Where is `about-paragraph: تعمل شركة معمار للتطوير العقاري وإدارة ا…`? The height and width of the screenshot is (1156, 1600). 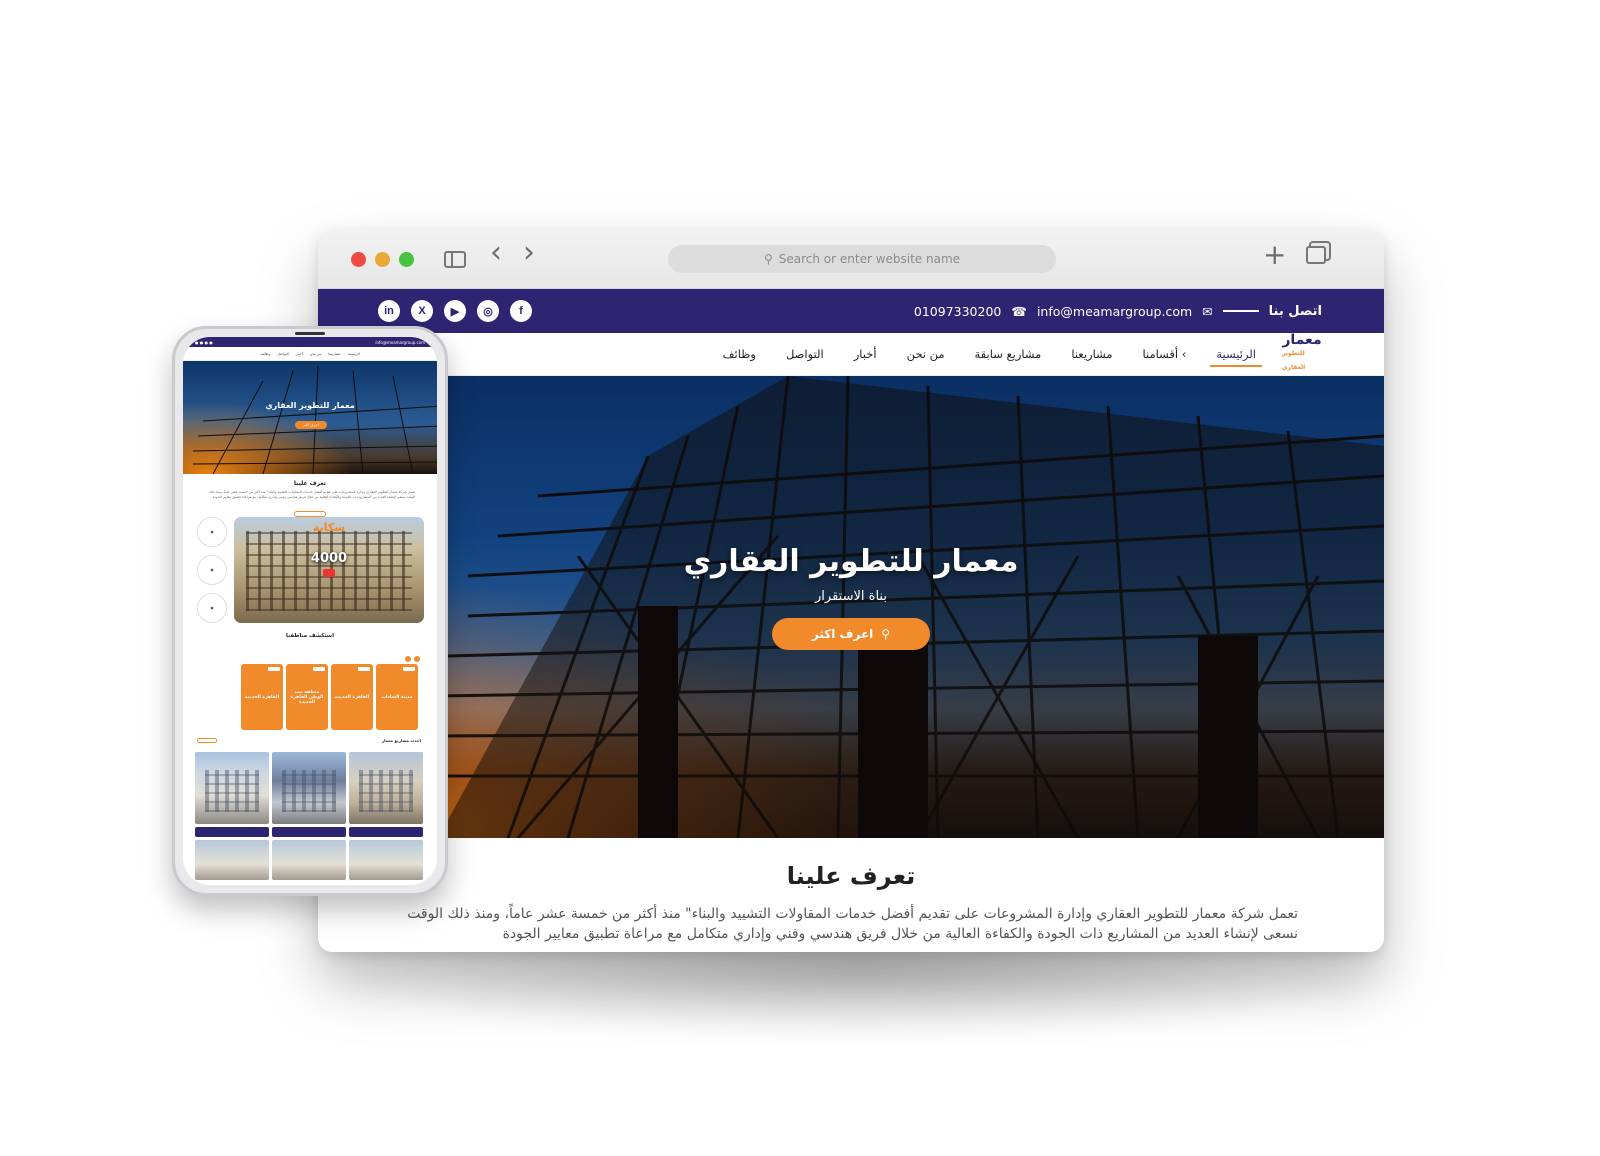 about-paragraph: تعمل شركة معمار للتطوير العقاري وإدارة ا… is located at coordinates (852, 924).